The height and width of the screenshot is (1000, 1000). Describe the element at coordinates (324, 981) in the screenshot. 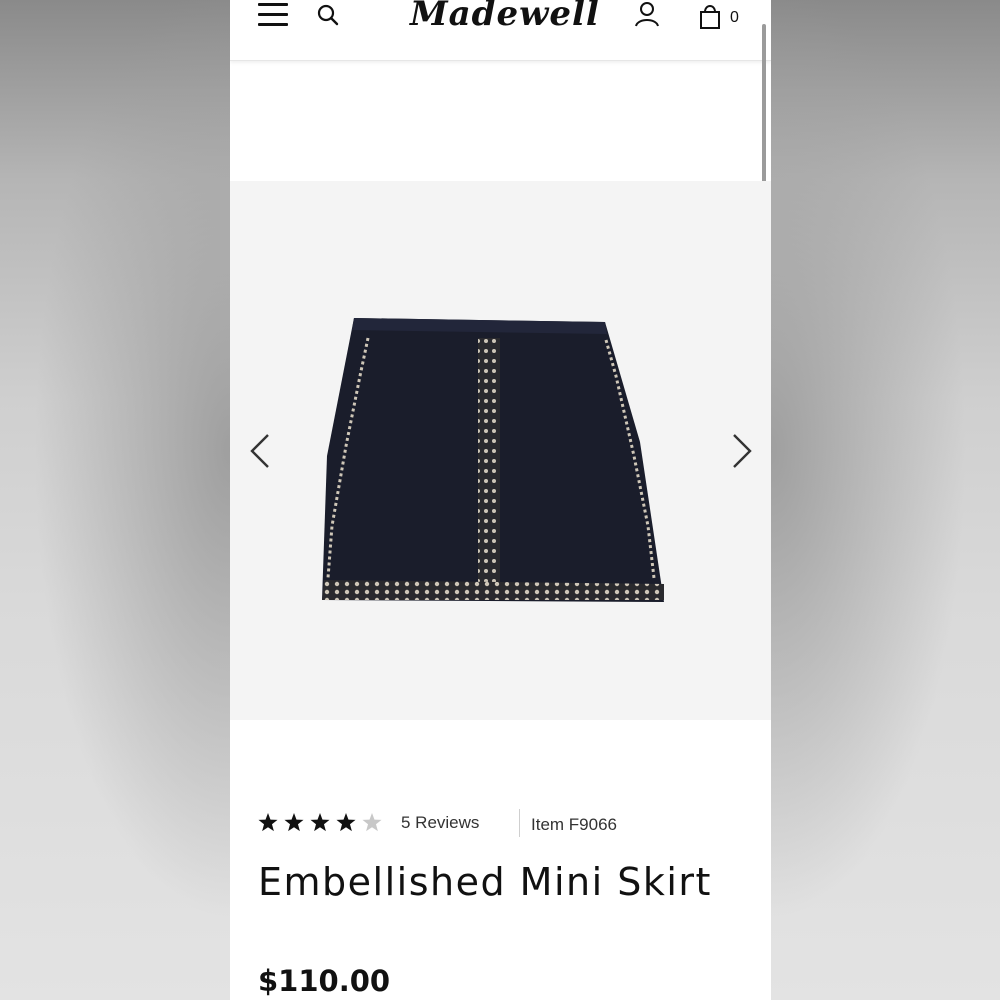

I see `product-price: $110.00` at that location.